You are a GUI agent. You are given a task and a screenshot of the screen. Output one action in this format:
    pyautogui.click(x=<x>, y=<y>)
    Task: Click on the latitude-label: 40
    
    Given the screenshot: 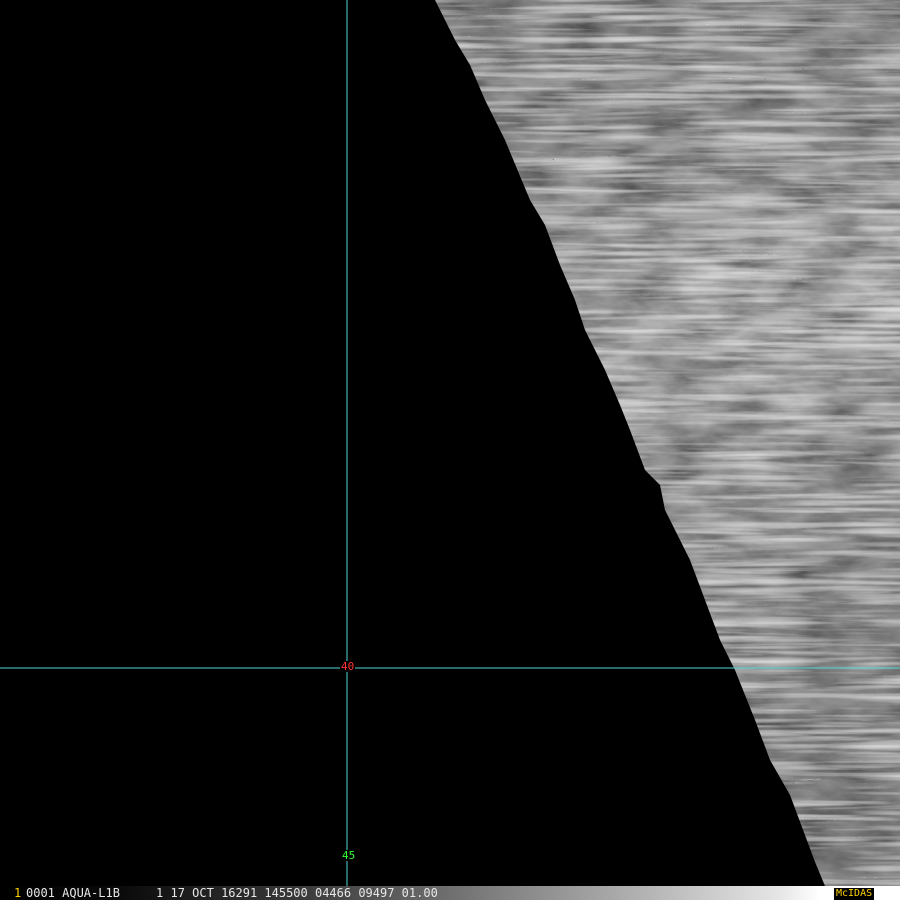 What is the action you would take?
    pyautogui.click(x=348, y=666)
    